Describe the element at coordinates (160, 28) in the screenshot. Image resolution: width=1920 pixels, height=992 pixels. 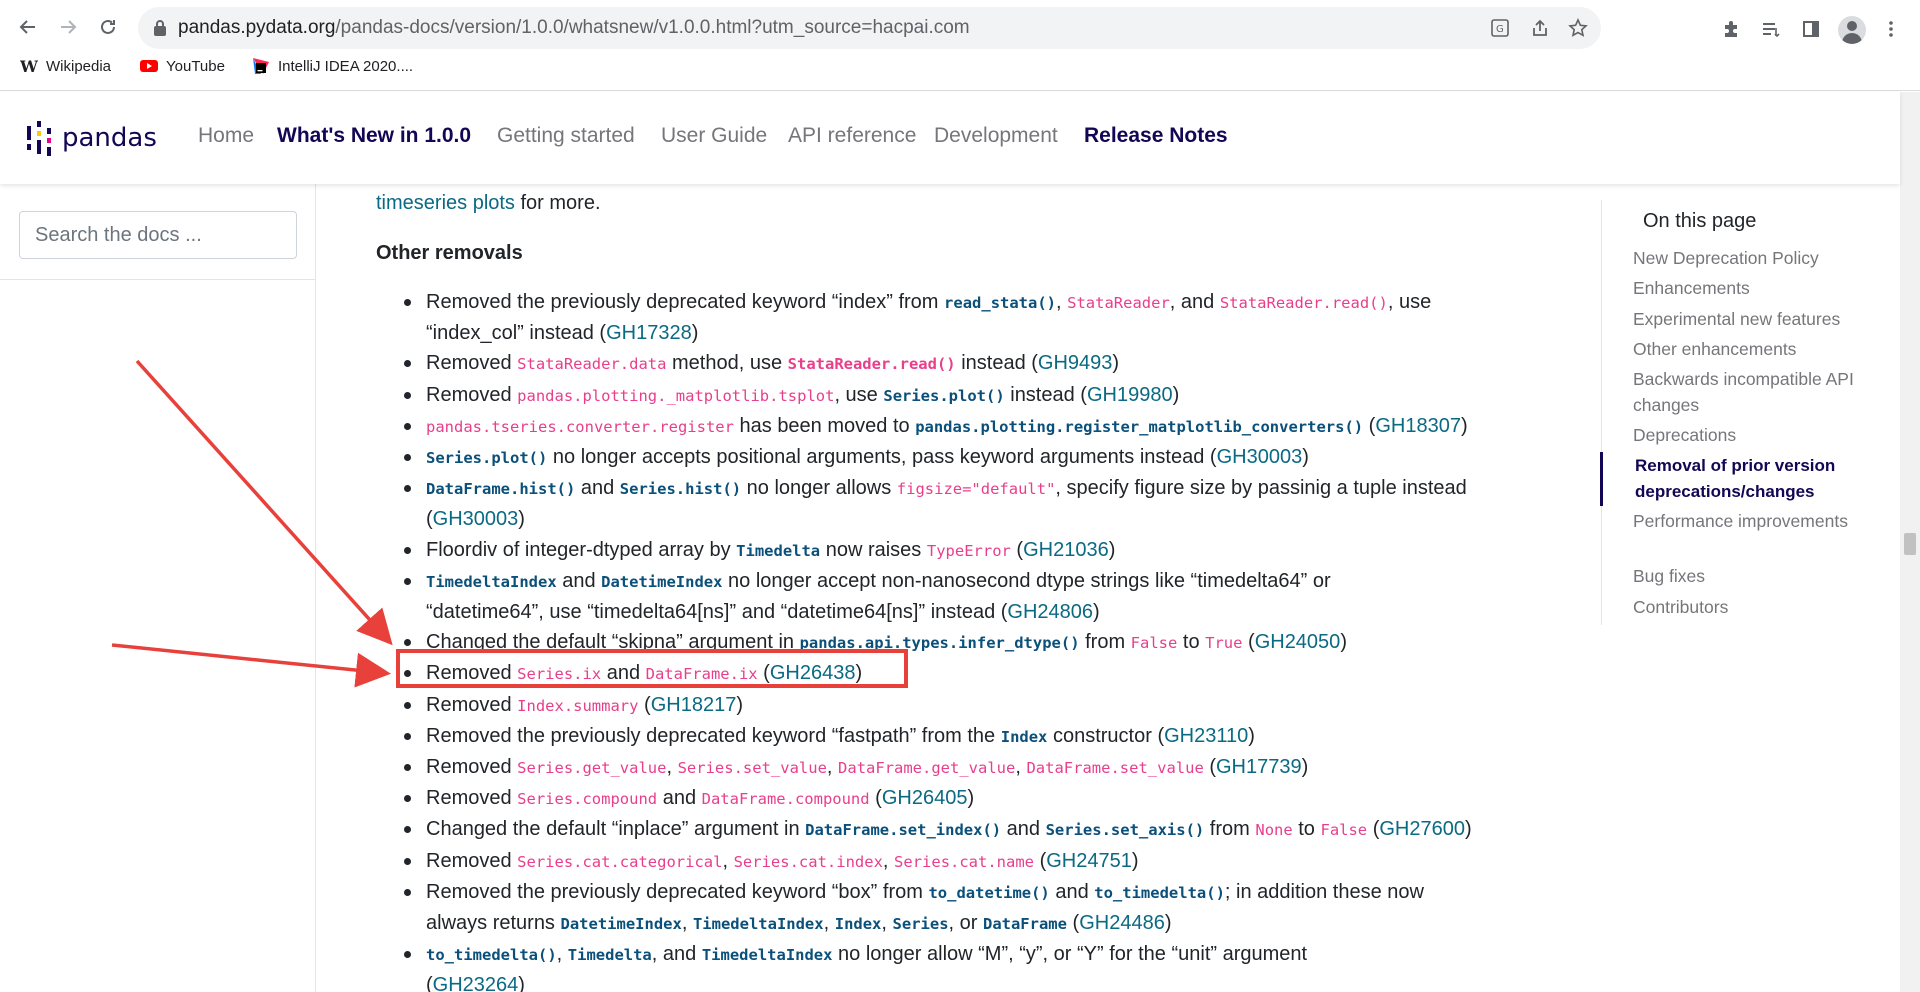
I see `lock-icon` at that location.